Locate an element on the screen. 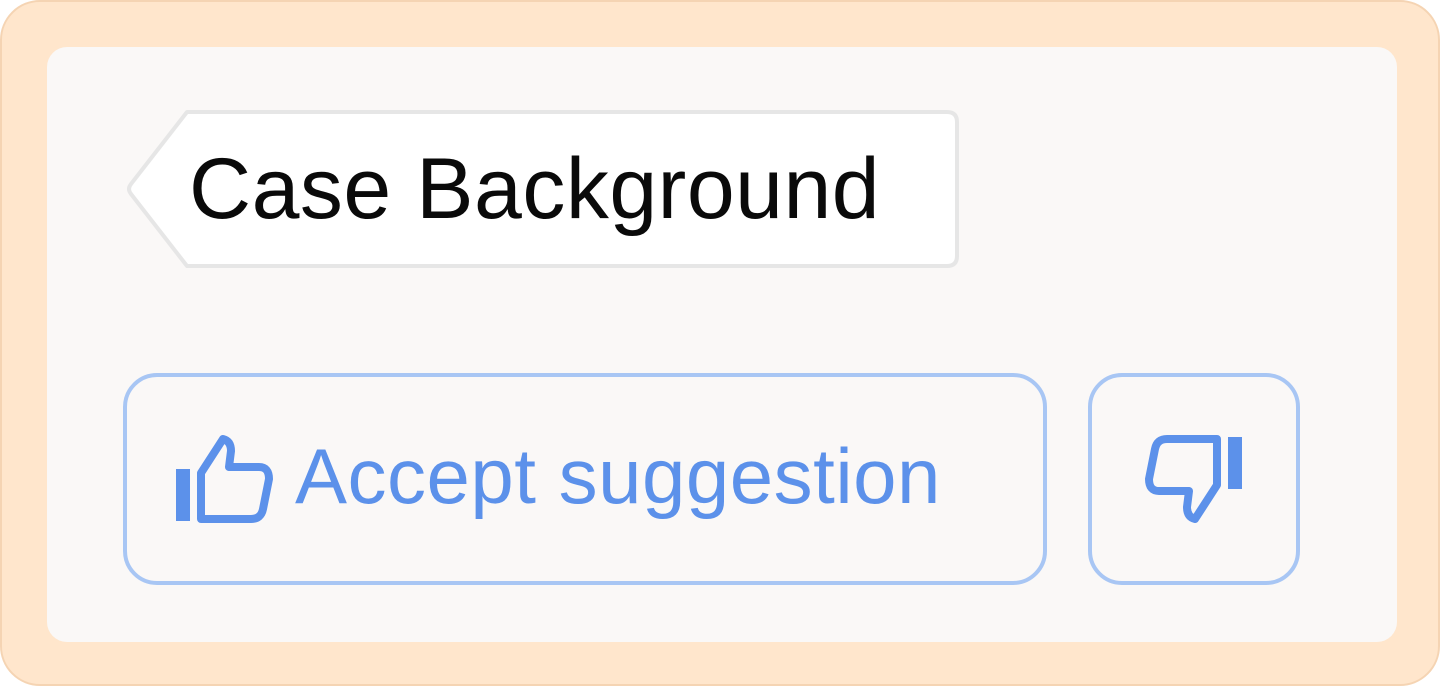  thumbs-down-icon is located at coordinates (1194, 479).